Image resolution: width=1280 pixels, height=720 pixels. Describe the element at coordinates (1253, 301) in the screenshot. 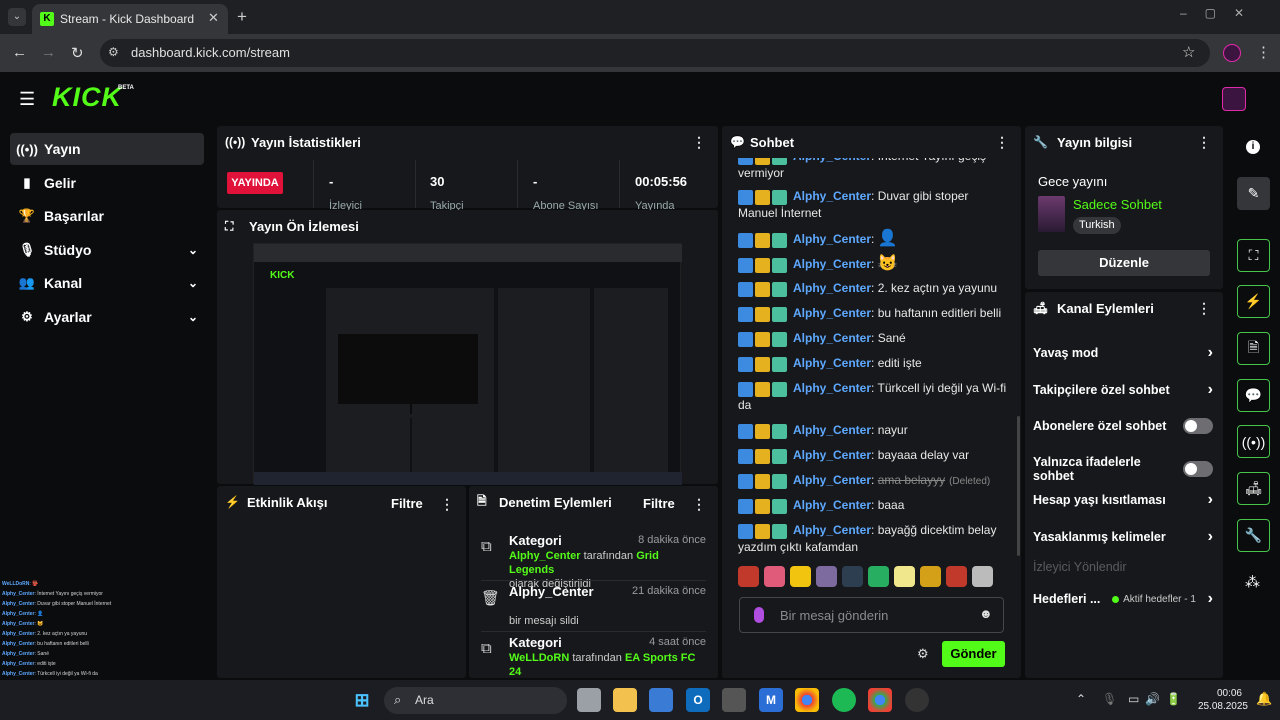

I see `lightning-tool-icon: ⚡` at that location.